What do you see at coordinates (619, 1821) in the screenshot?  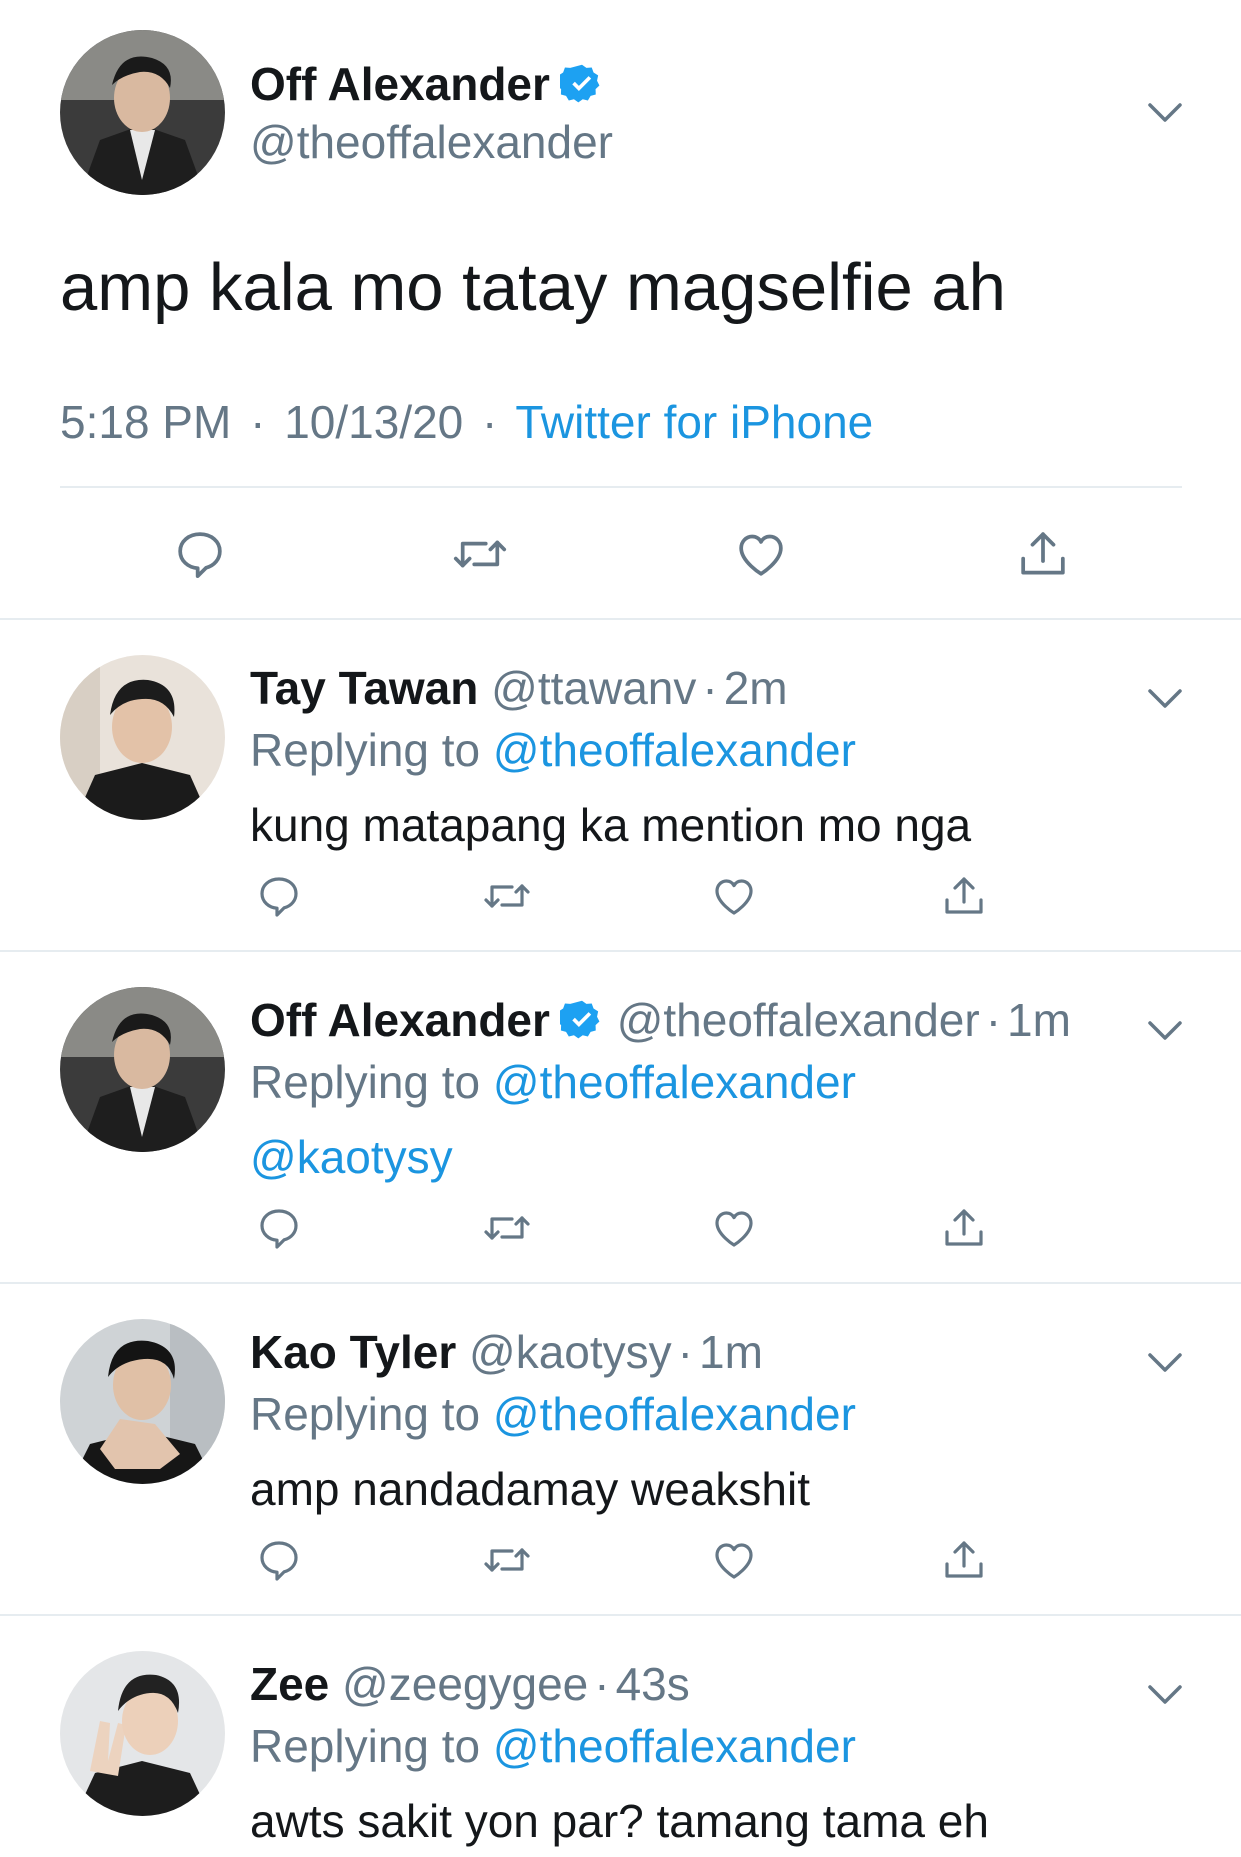 I see `tweet-text: awts sakit yon par? tamang tama eh` at bounding box center [619, 1821].